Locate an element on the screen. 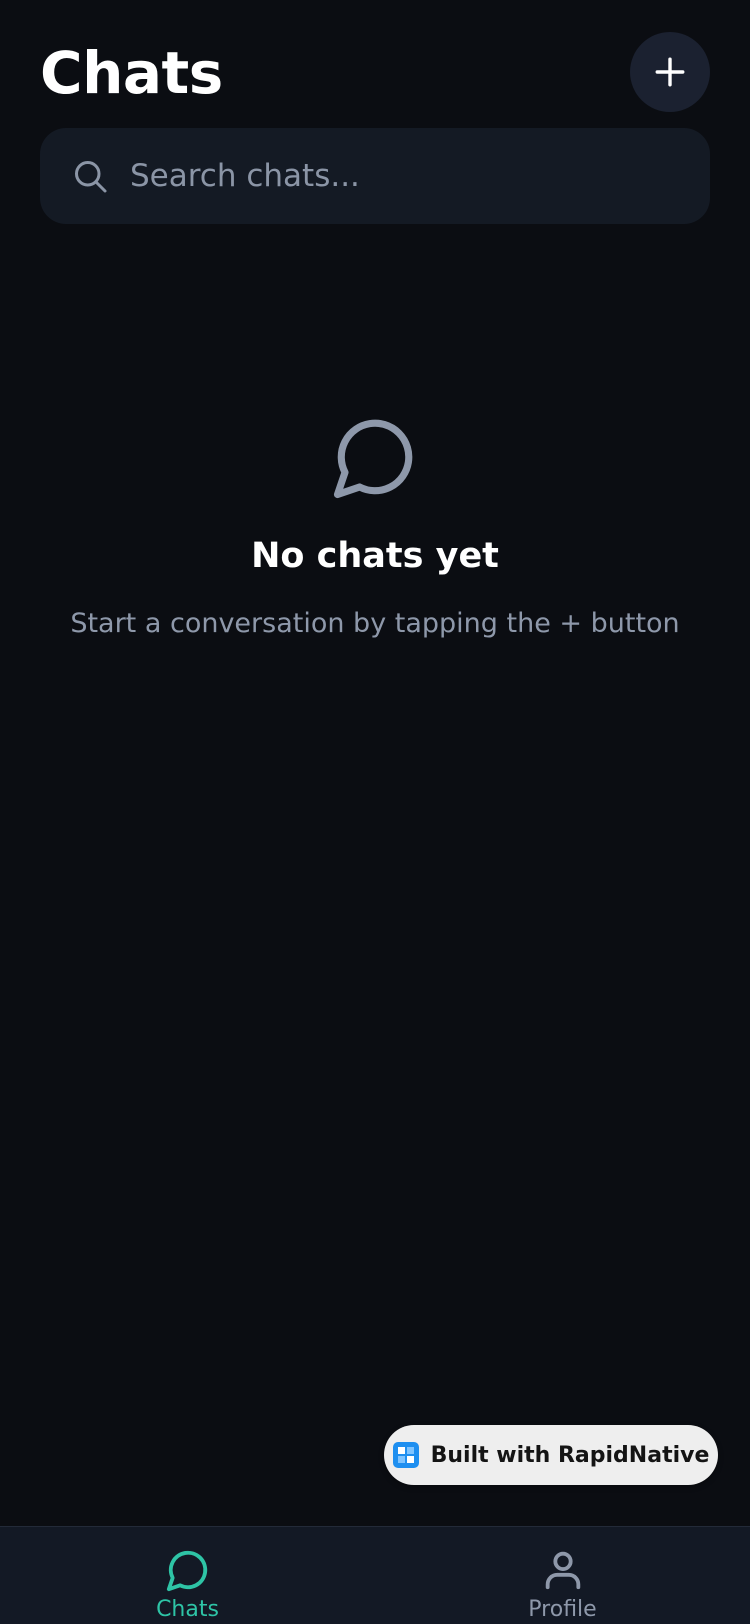 The width and height of the screenshot is (750, 1624). tab-profile: Profile is located at coordinates (562, 1575).